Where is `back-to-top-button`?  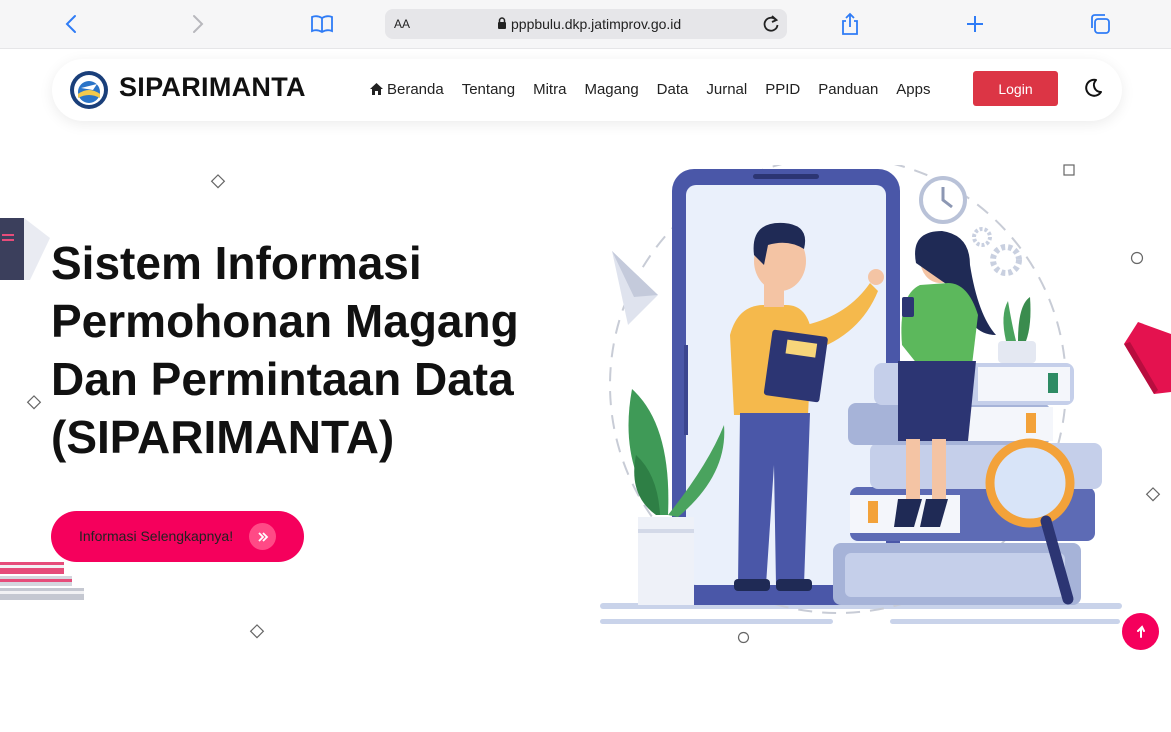
back-to-top-button is located at coordinates (1140, 631).